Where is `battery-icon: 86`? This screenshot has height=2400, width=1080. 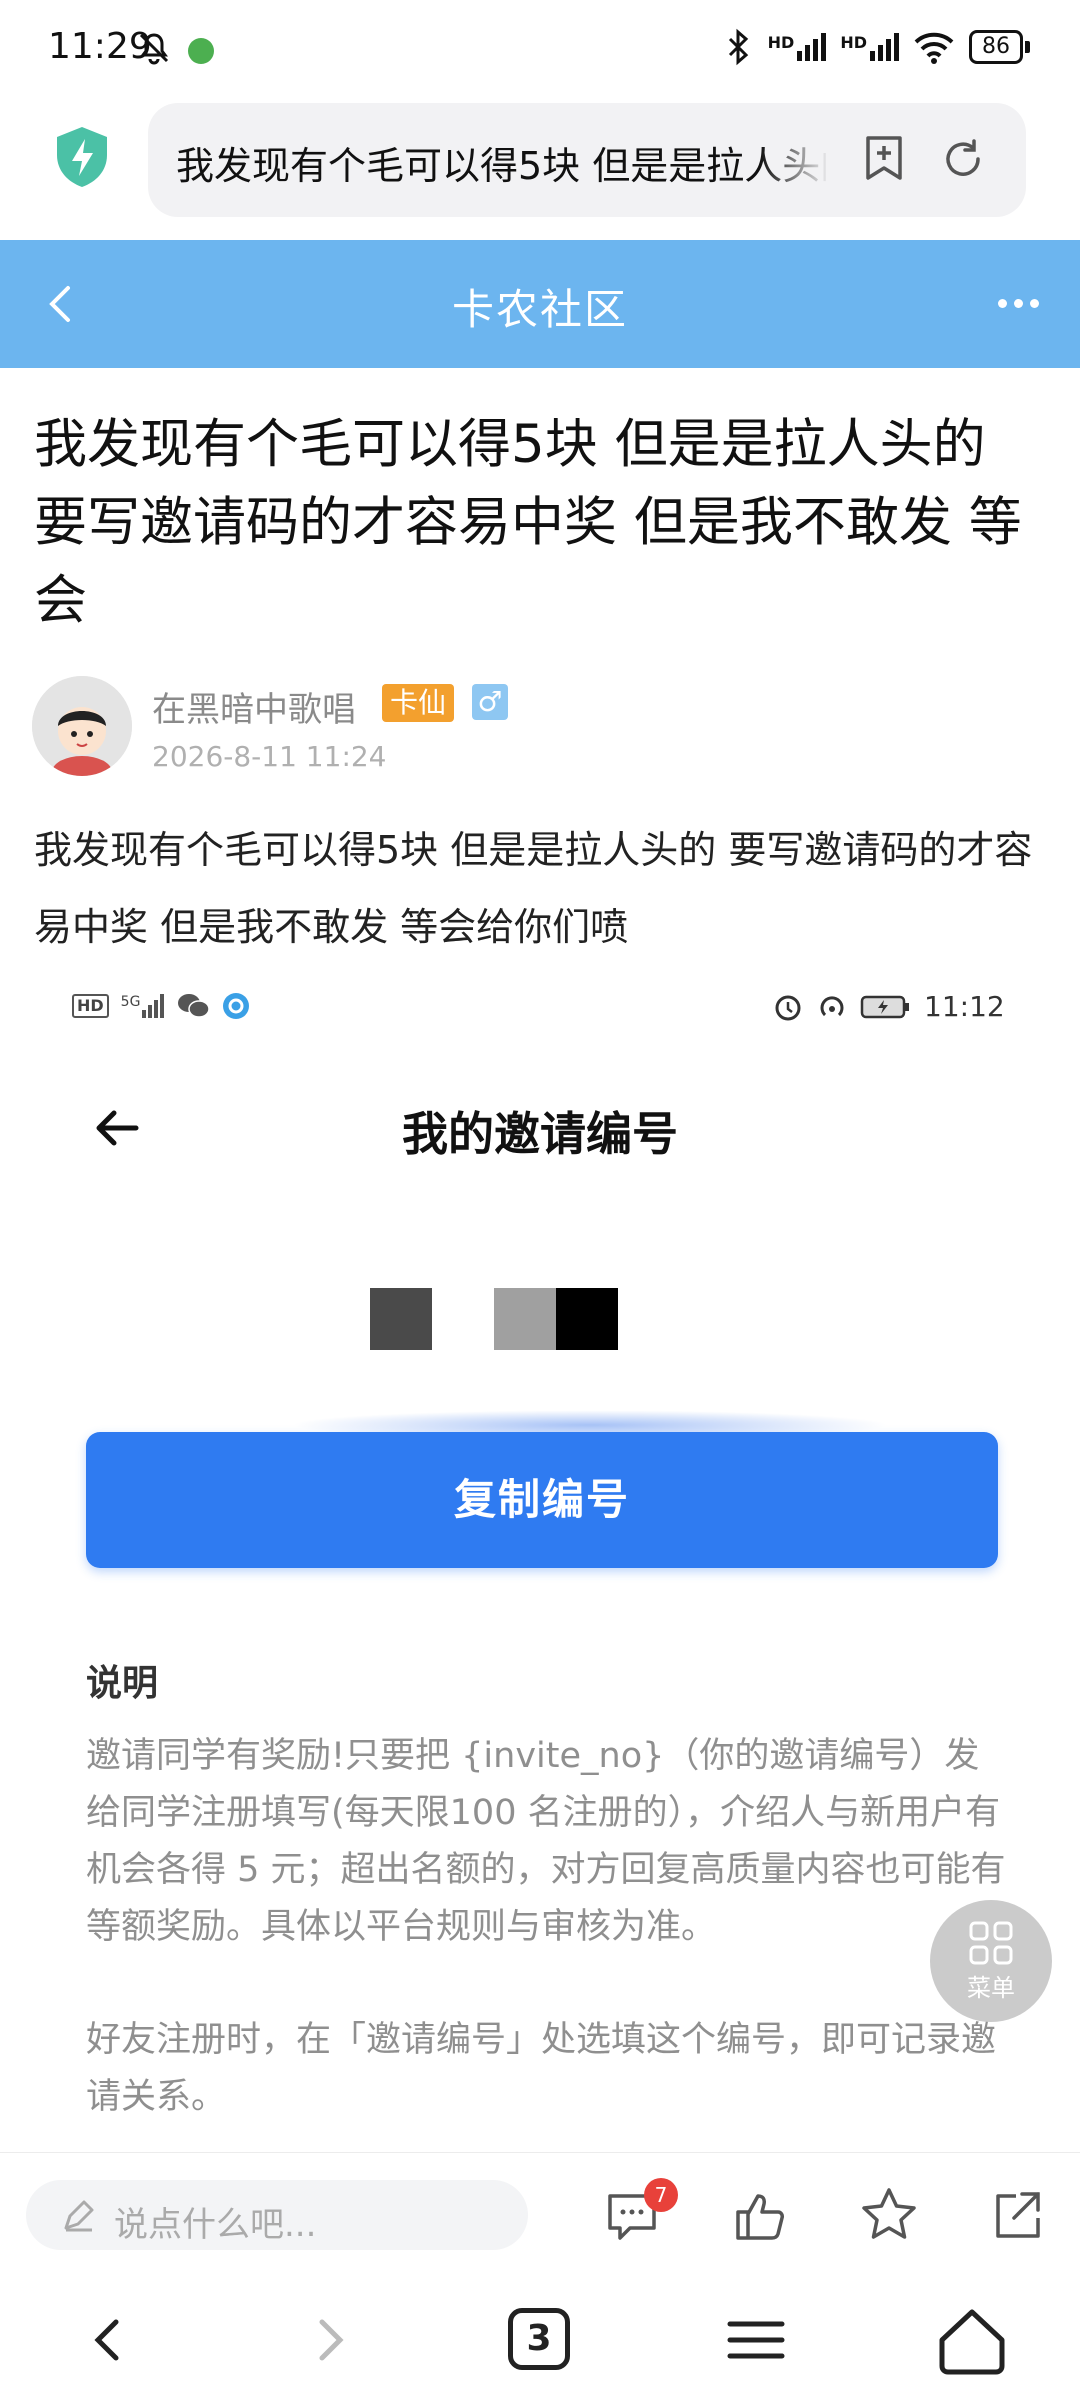
battery-icon: 86 is located at coordinates (999, 47).